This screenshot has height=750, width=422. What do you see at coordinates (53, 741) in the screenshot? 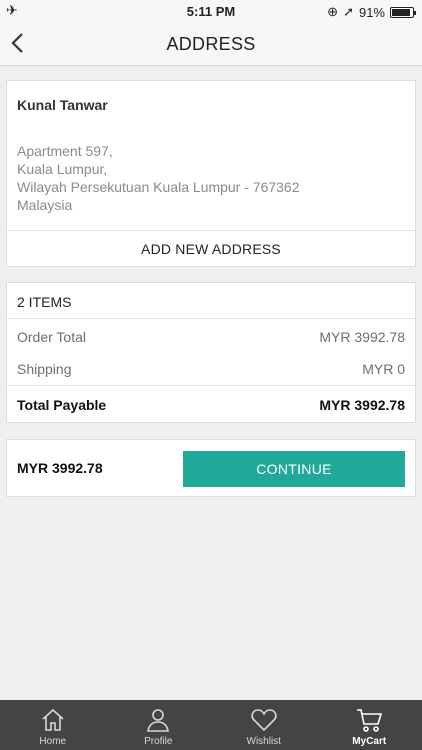
I see `tab-label: Home` at bounding box center [53, 741].